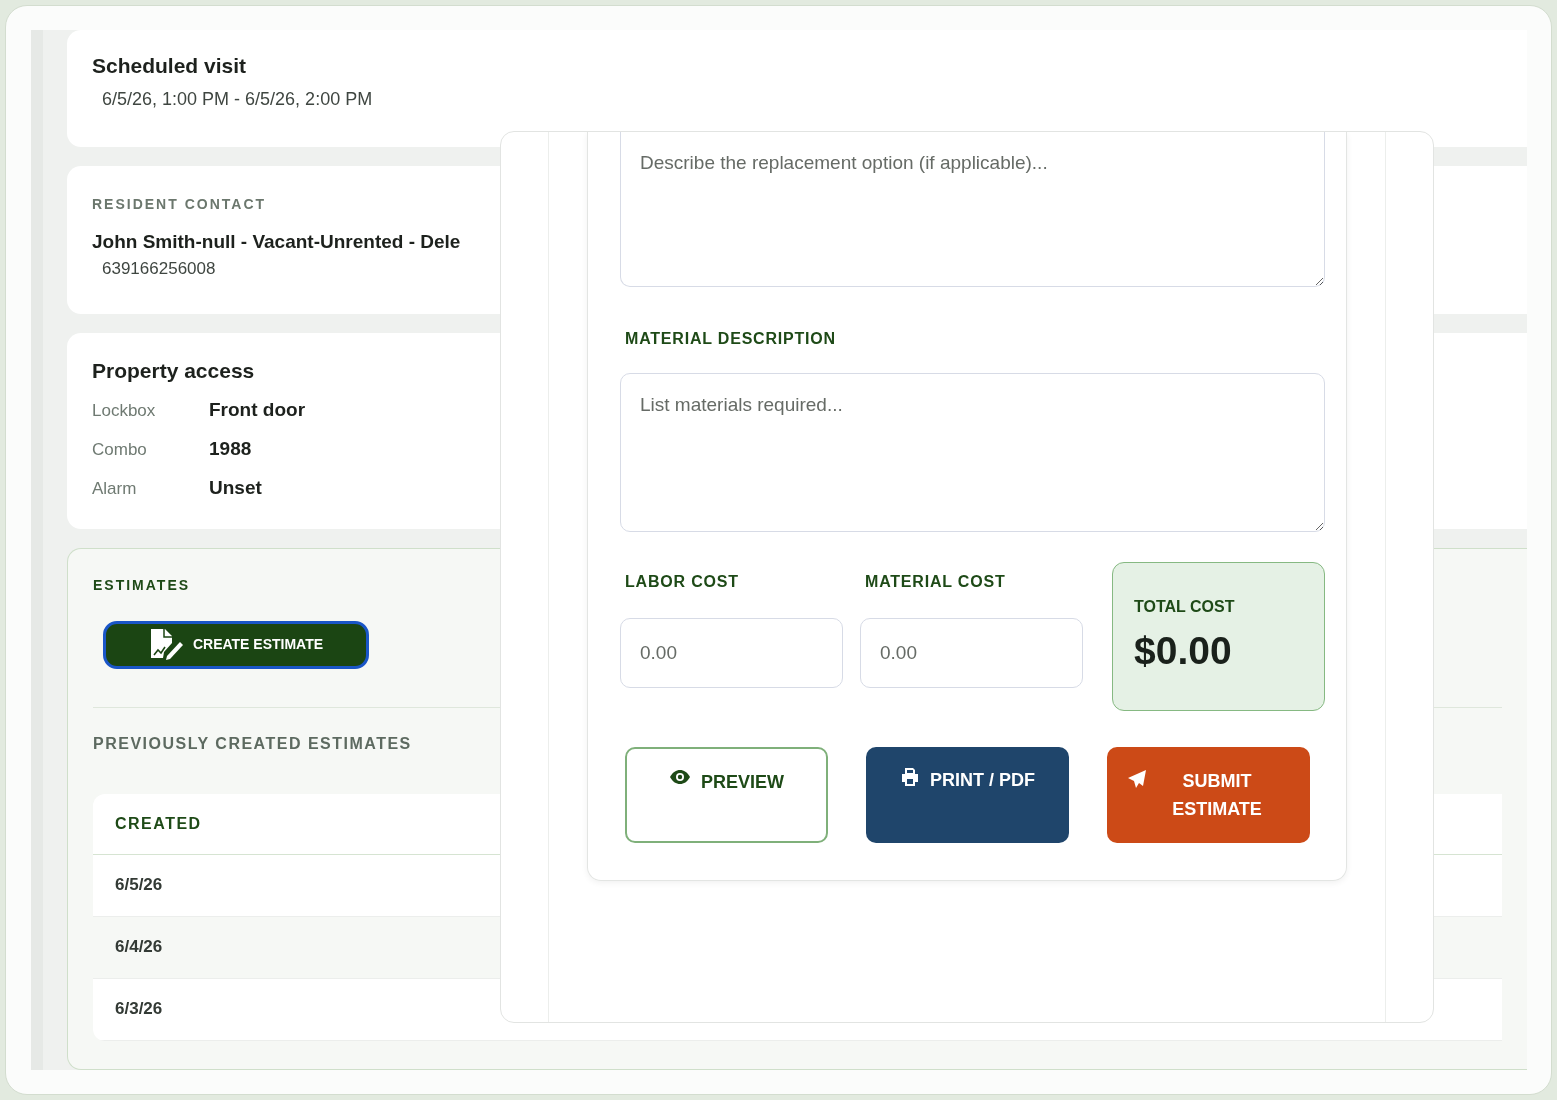  Describe the element at coordinates (910, 777) in the screenshot. I see `printer-icon` at that location.